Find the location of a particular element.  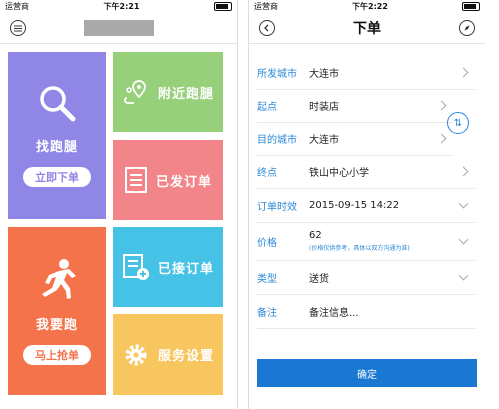

runner-icon is located at coordinates (59, 278).